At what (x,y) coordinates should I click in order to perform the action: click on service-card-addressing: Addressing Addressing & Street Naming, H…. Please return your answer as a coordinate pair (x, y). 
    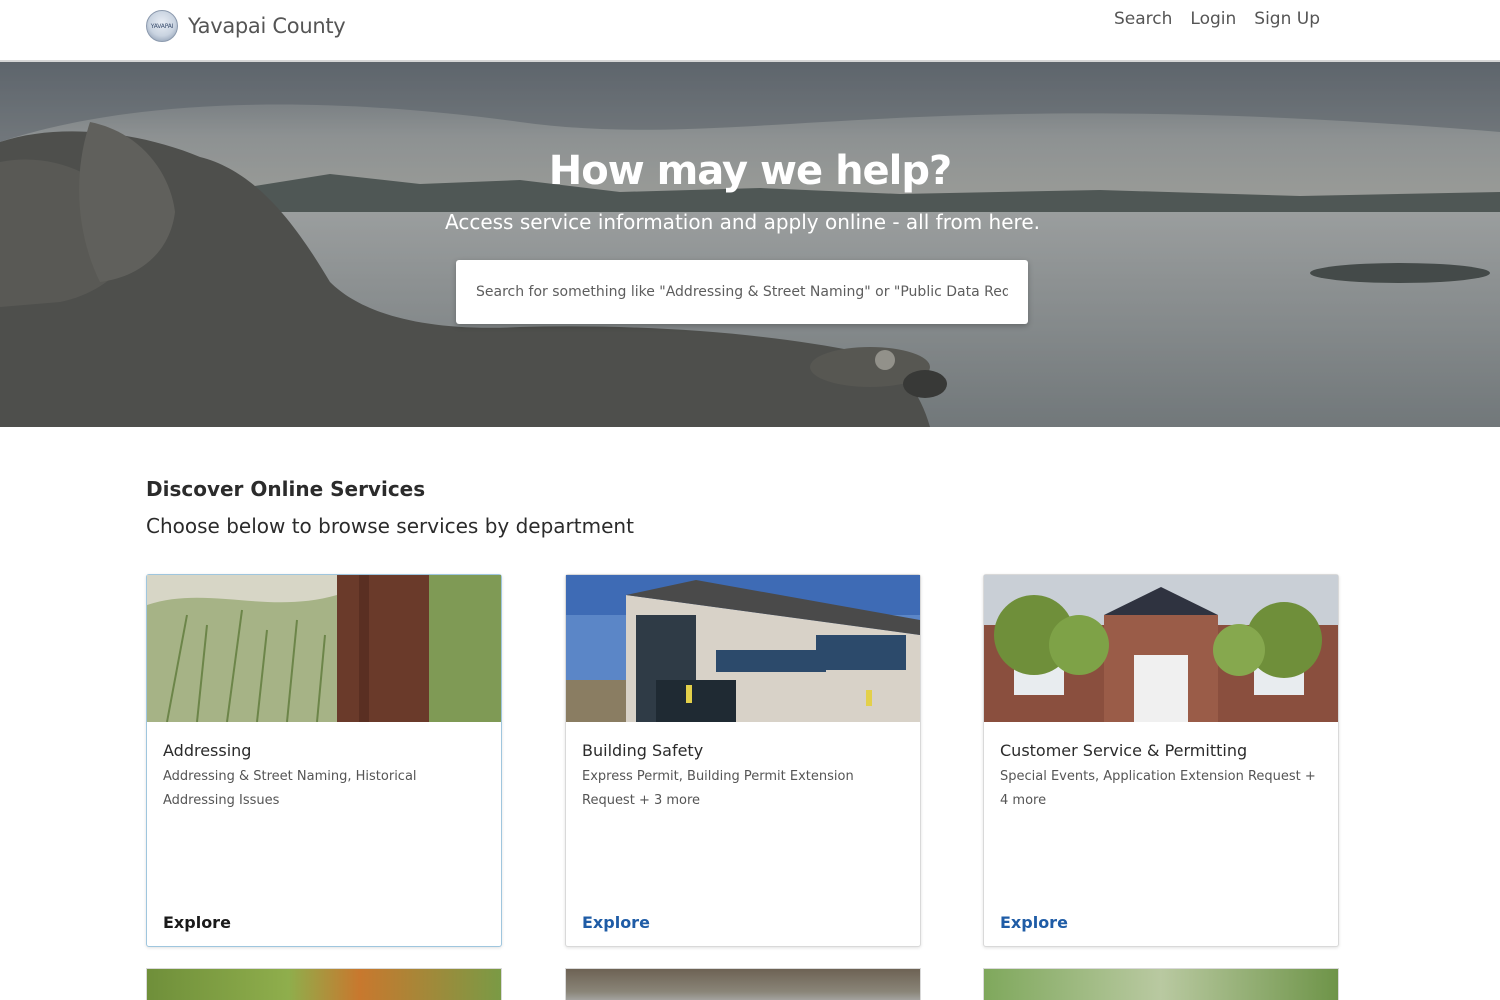
    Looking at the image, I should click on (324, 760).